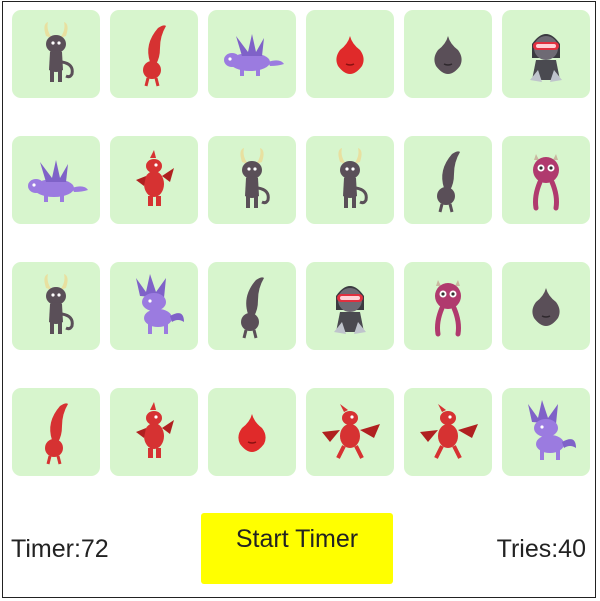 This screenshot has width=600, height=601. I want to click on start-timer-button: Start Timer, so click(297, 548).